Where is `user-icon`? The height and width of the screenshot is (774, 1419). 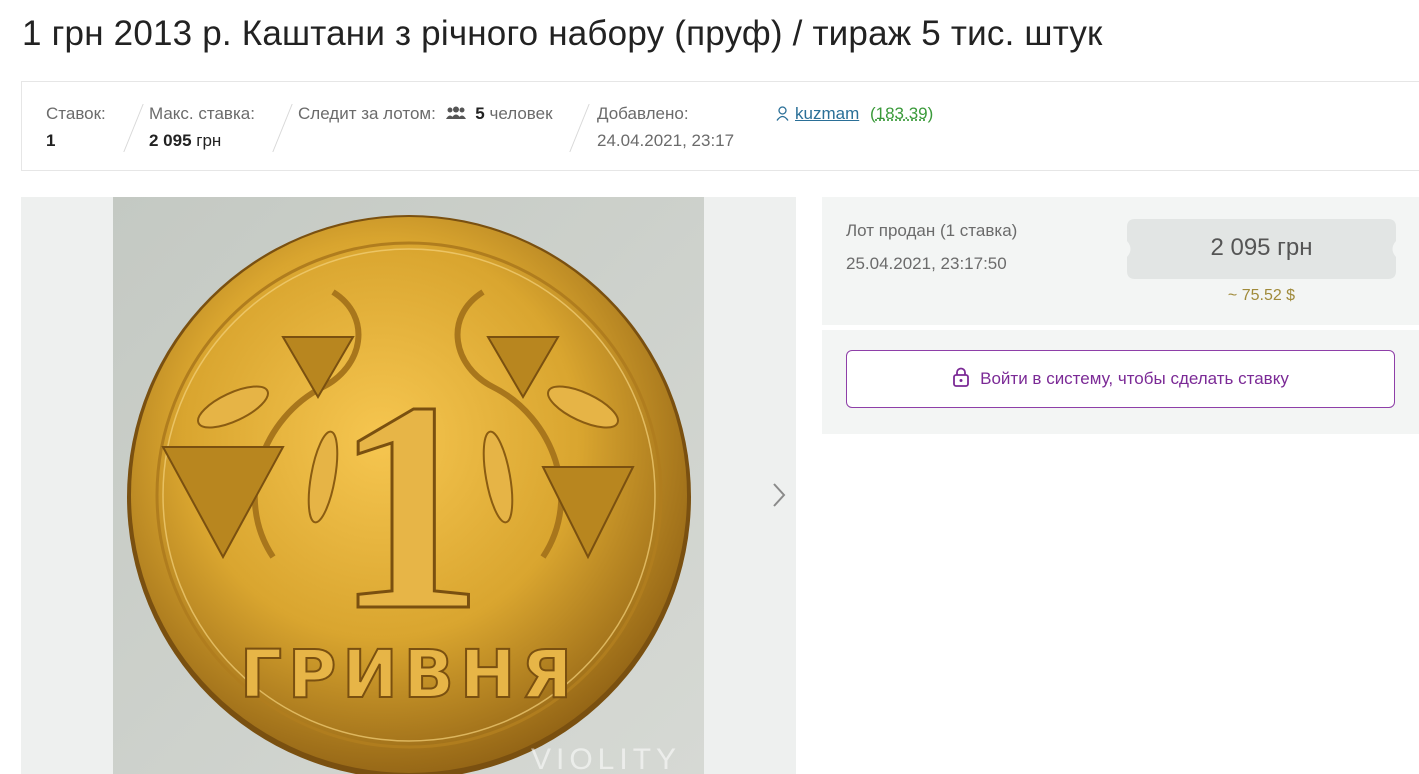
user-icon is located at coordinates (782, 113).